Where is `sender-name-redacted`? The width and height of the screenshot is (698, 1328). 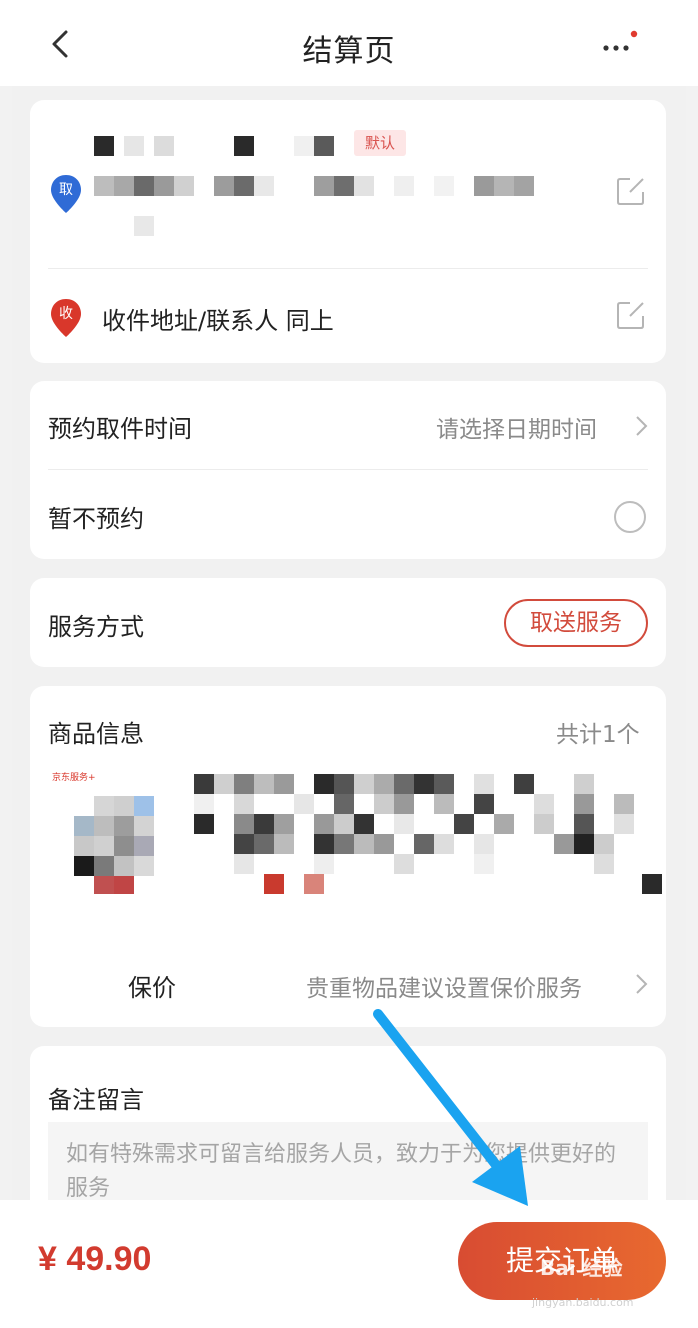 sender-name-redacted is located at coordinates (244, 147).